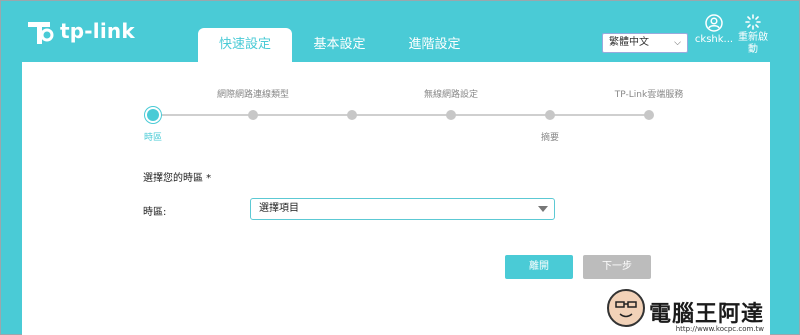 The height and width of the screenshot is (335, 800). I want to click on tab-quick-setup: 快速設定, so click(245, 45).